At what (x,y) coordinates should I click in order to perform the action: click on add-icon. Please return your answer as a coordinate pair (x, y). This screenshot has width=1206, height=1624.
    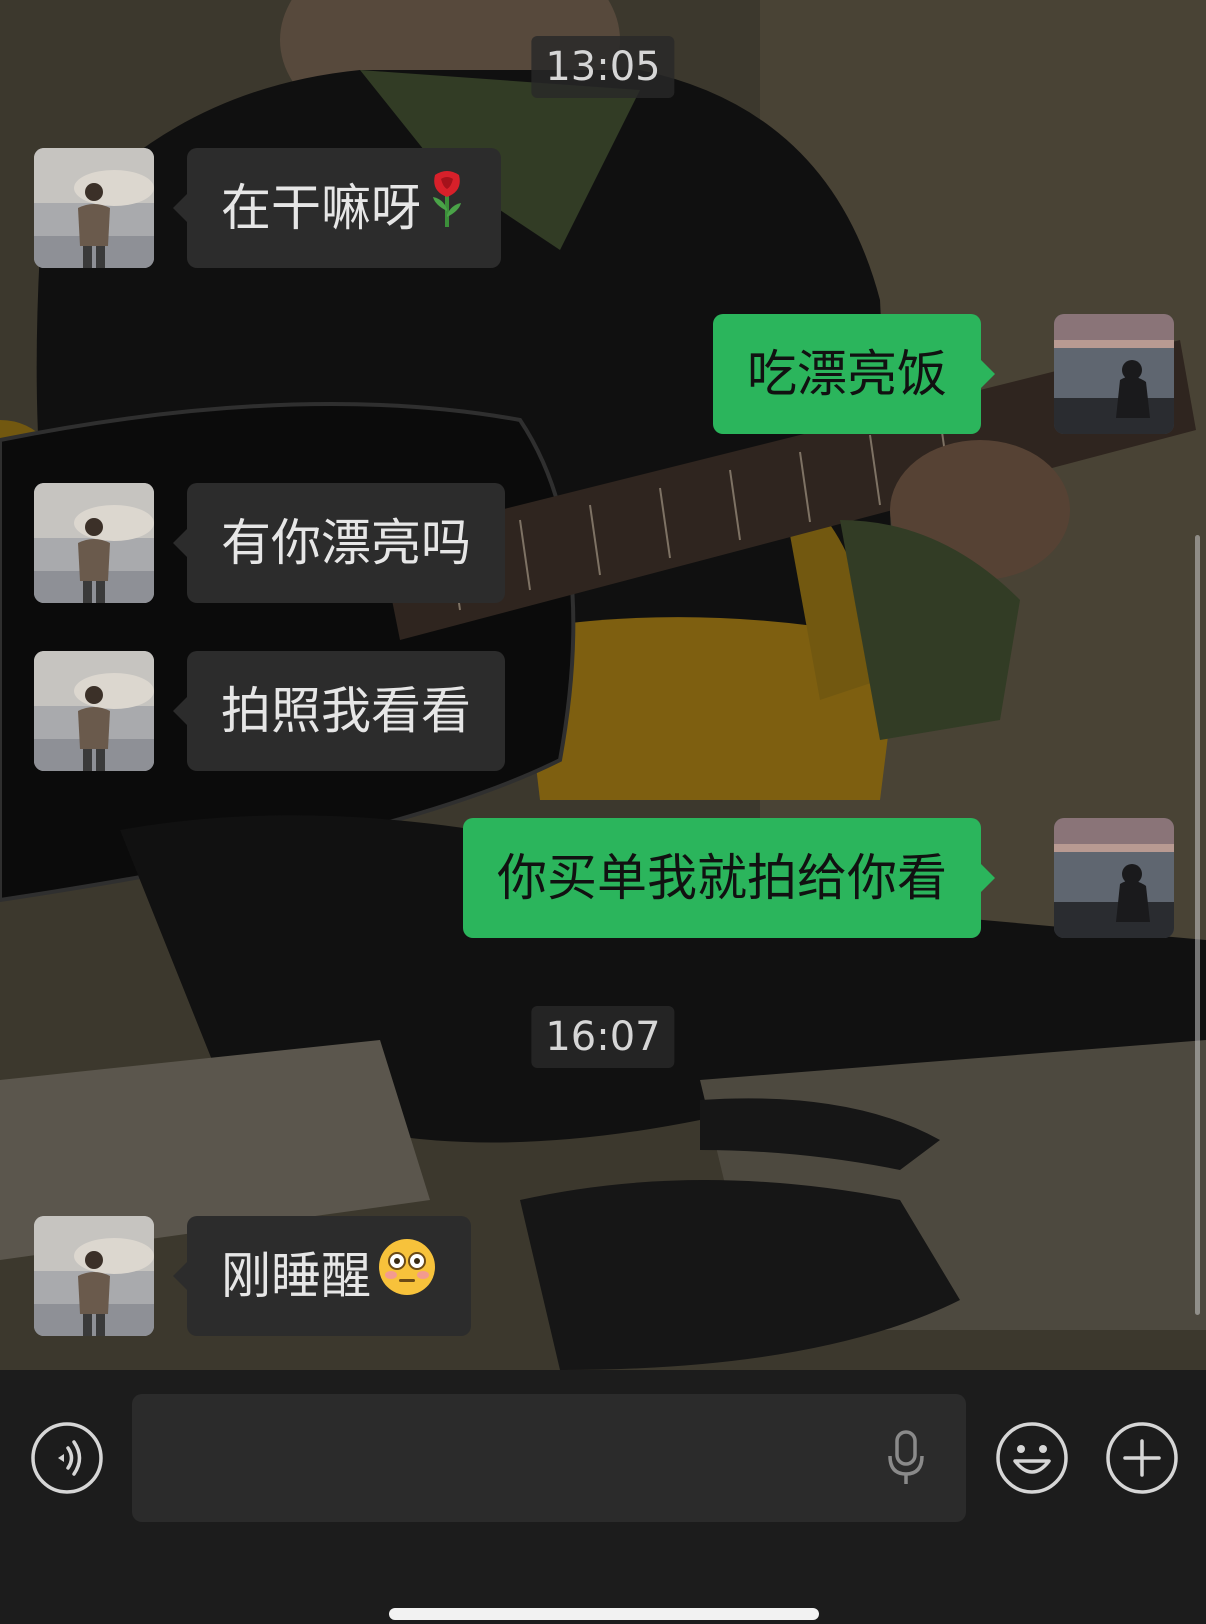
    Looking at the image, I should click on (1142, 1458).